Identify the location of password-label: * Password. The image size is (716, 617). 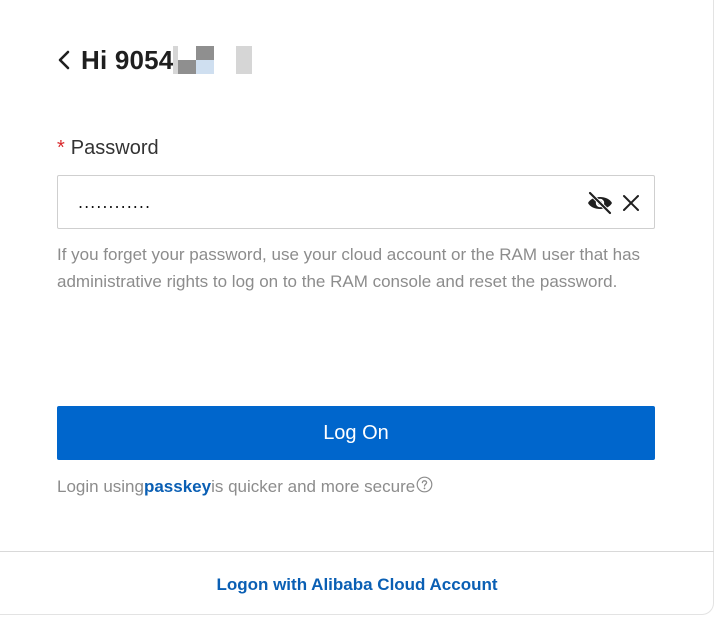
(108, 148).